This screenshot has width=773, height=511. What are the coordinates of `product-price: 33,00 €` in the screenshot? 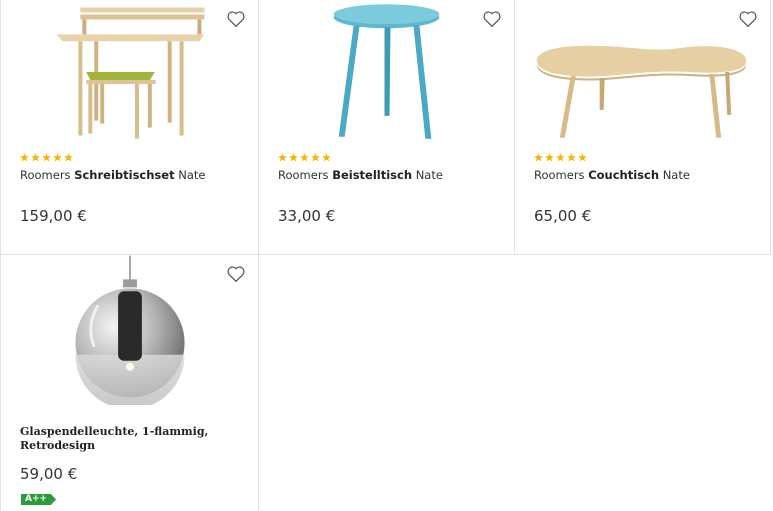 It's located at (307, 216).